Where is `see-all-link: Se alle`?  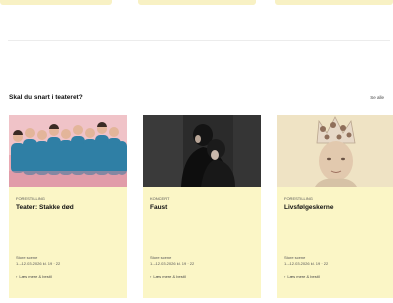 see-all-link: Se alle is located at coordinates (377, 97).